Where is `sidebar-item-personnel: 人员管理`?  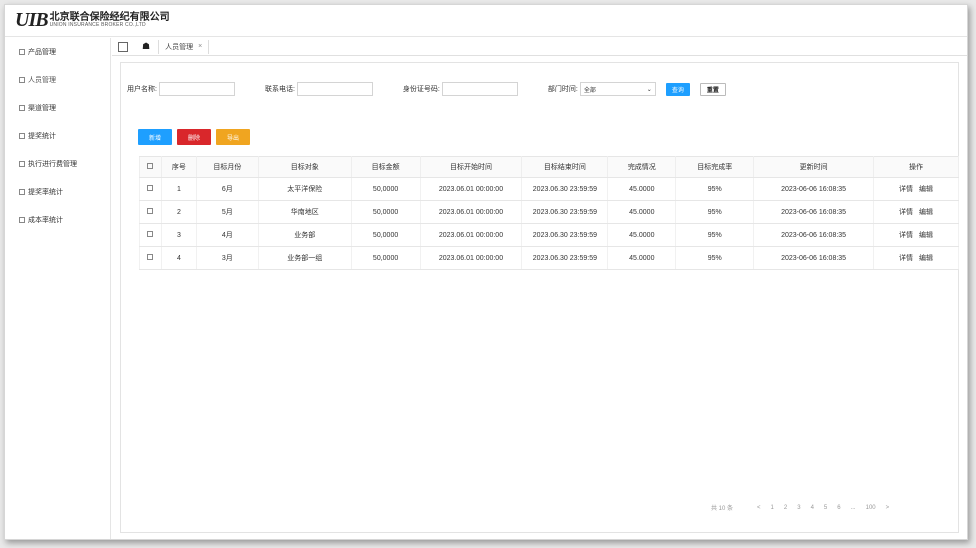 sidebar-item-personnel: 人员管理 is located at coordinates (57, 80).